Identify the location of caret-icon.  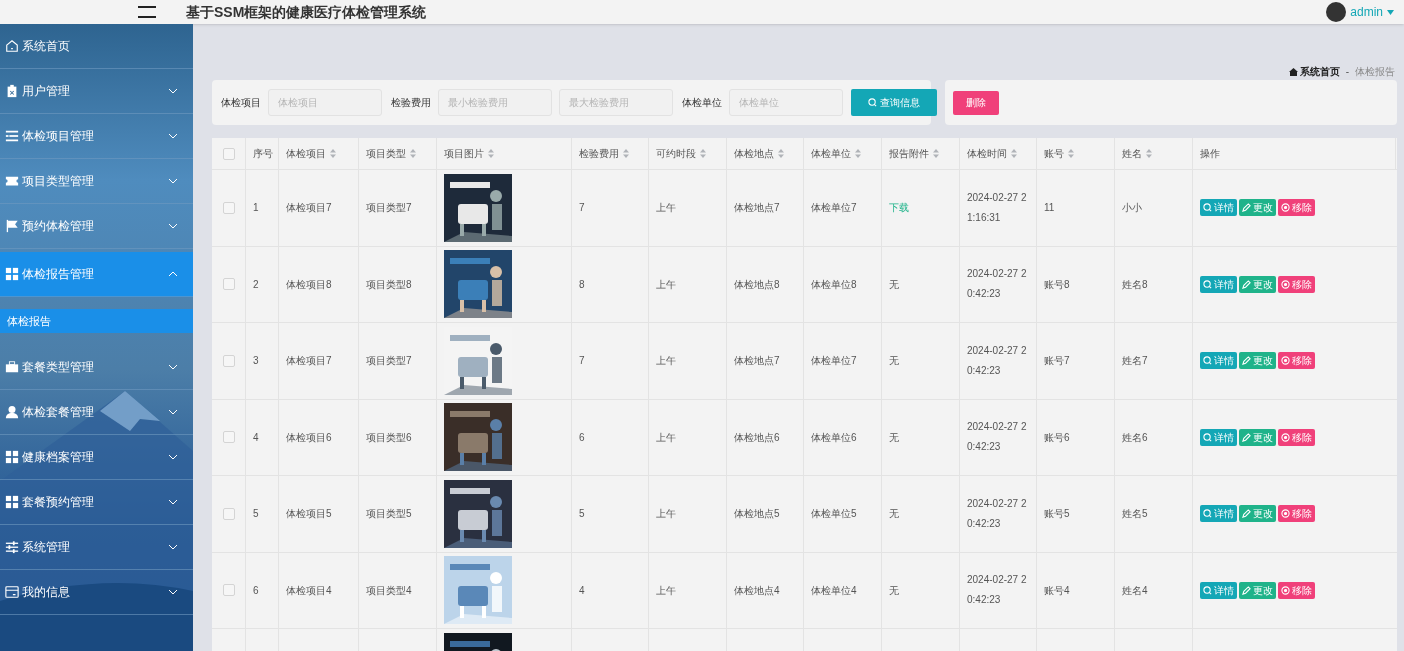
(1390, 12).